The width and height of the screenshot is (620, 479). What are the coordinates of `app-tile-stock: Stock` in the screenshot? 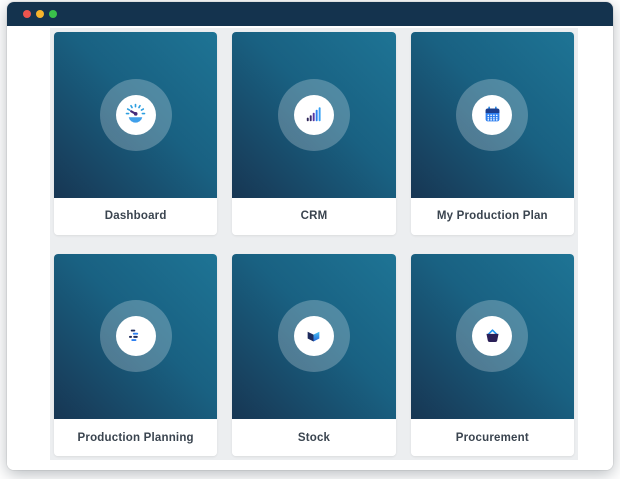 It's located at (314, 354).